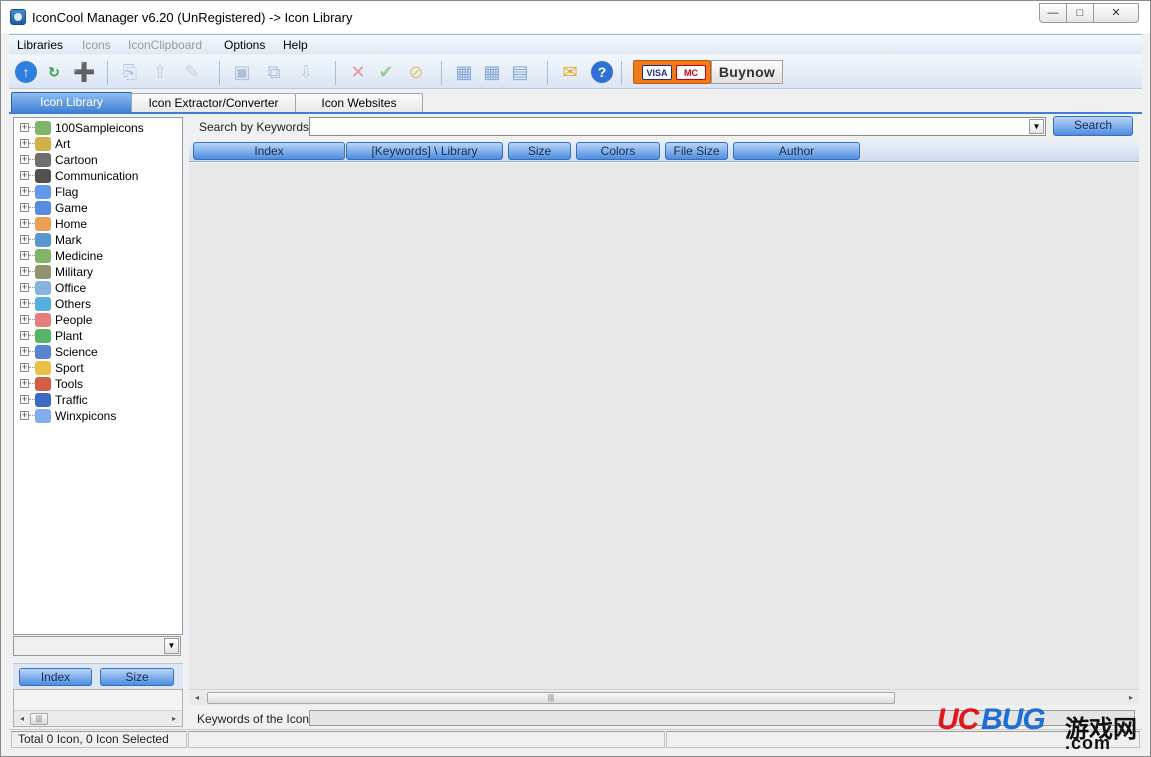 The image size is (1151, 757). I want to click on watermark-bug: BUG, so click(1013, 719).